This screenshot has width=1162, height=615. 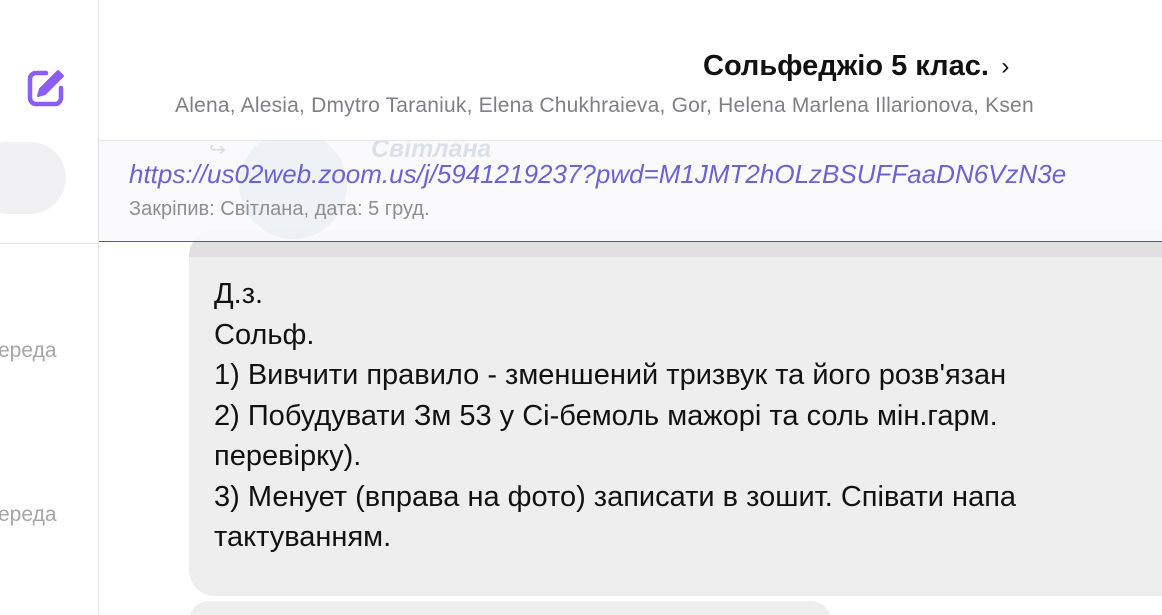 I want to click on next-message-bubble, so click(x=510, y=608).